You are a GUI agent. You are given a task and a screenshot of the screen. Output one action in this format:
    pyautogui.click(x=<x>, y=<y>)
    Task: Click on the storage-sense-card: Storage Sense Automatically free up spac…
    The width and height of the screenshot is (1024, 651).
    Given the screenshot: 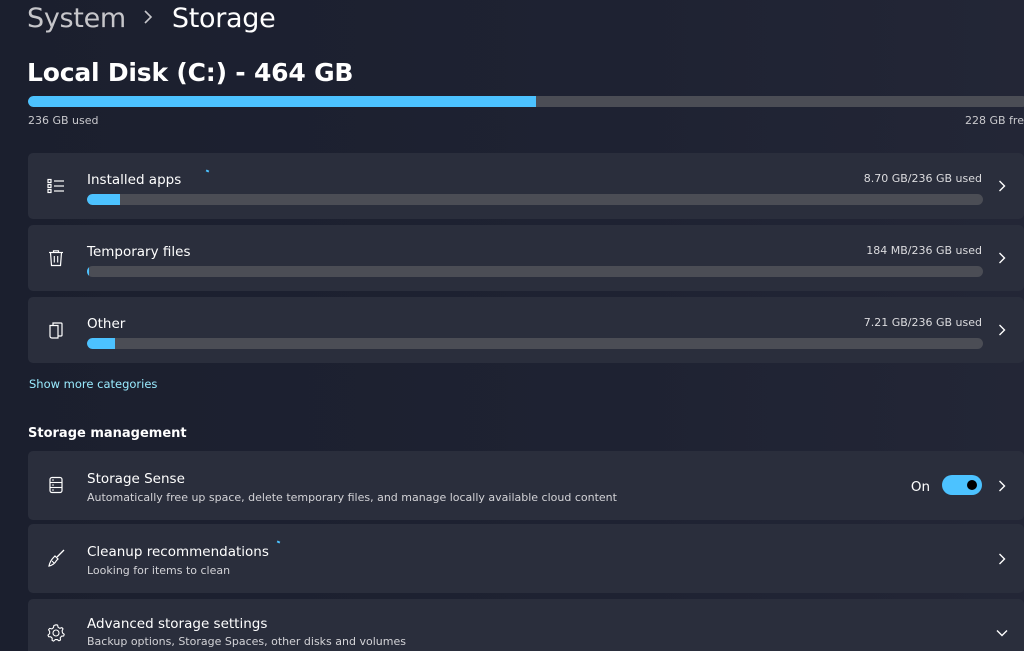 What is the action you would take?
    pyautogui.click(x=526, y=485)
    